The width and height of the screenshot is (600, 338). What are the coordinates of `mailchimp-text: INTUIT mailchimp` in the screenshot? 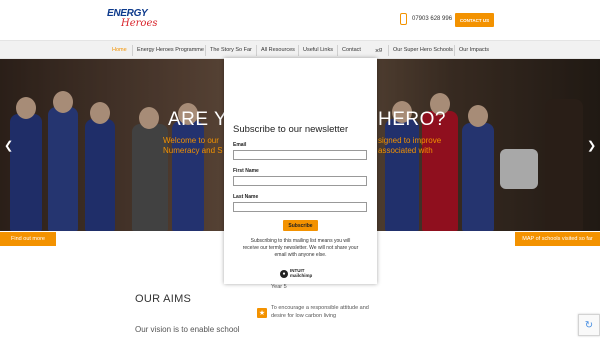 It's located at (301, 273).